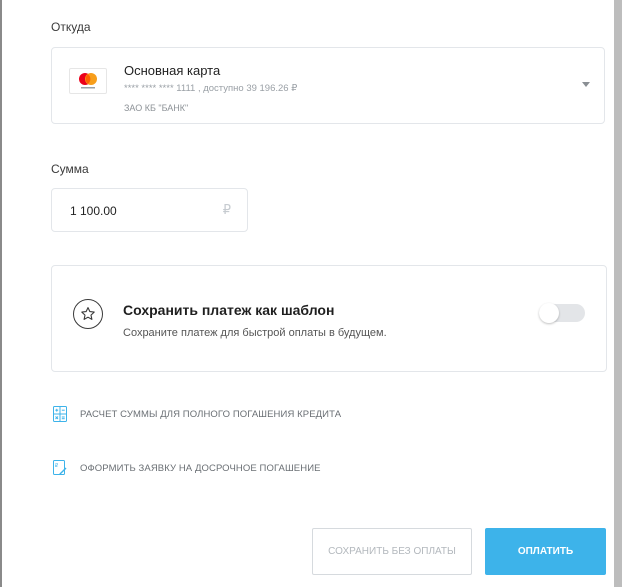  What do you see at coordinates (229, 310) in the screenshot?
I see `template-title: Сохранить платеж как шаблон` at bounding box center [229, 310].